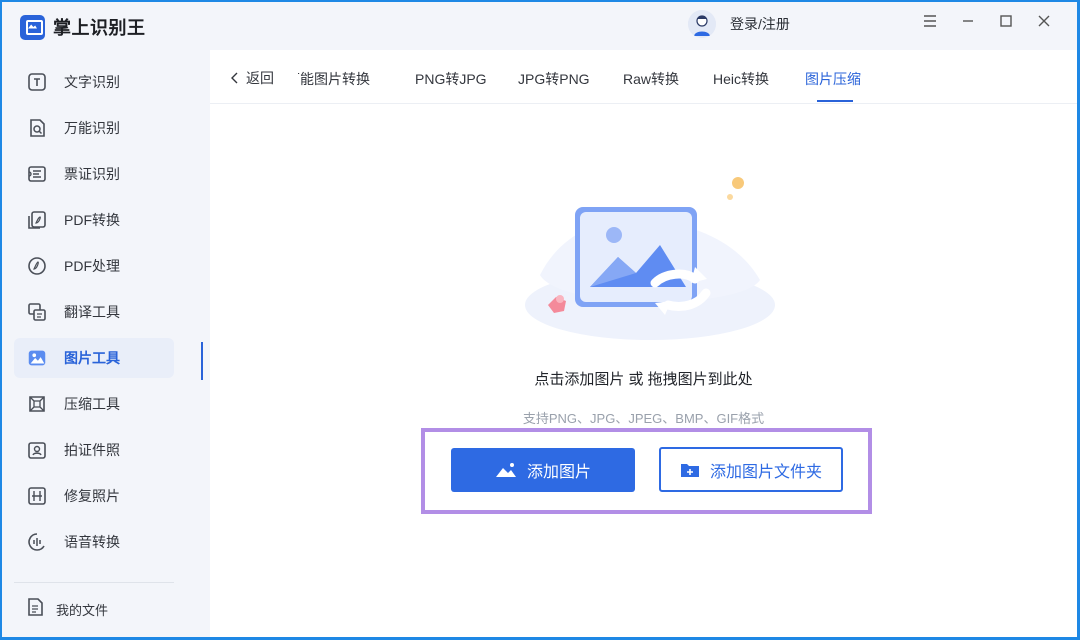 The image size is (1080, 640). I want to click on sidebar-item-pdf-process: PDF处理, so click(94, 266).